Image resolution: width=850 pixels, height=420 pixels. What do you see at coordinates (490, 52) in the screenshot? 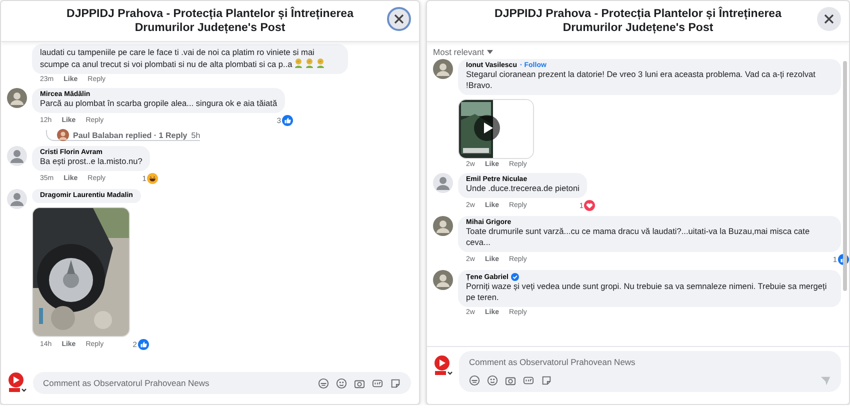
I see `caret-icon` at bounding box center [490, 52].